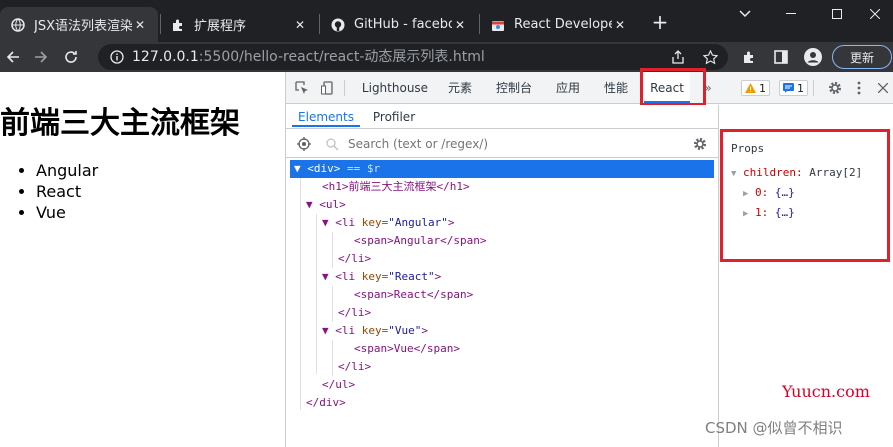 This screenshot has height=447, width=893. What do you see at coordinates (859, 88) in the screenshot?
I see `kebab-menu-icon` at bounding box center [859, 88].